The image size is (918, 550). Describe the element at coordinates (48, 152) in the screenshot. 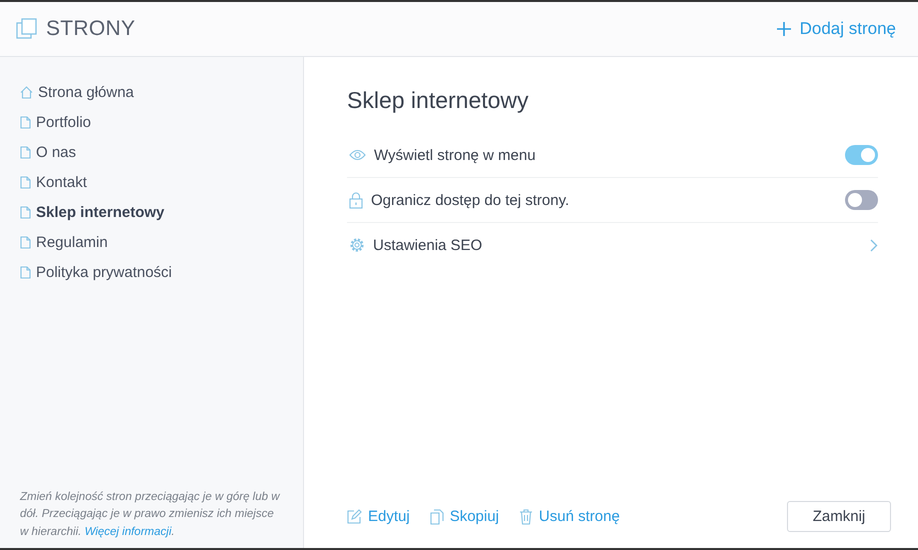

I see `sidebar-item: O nas` at that location.